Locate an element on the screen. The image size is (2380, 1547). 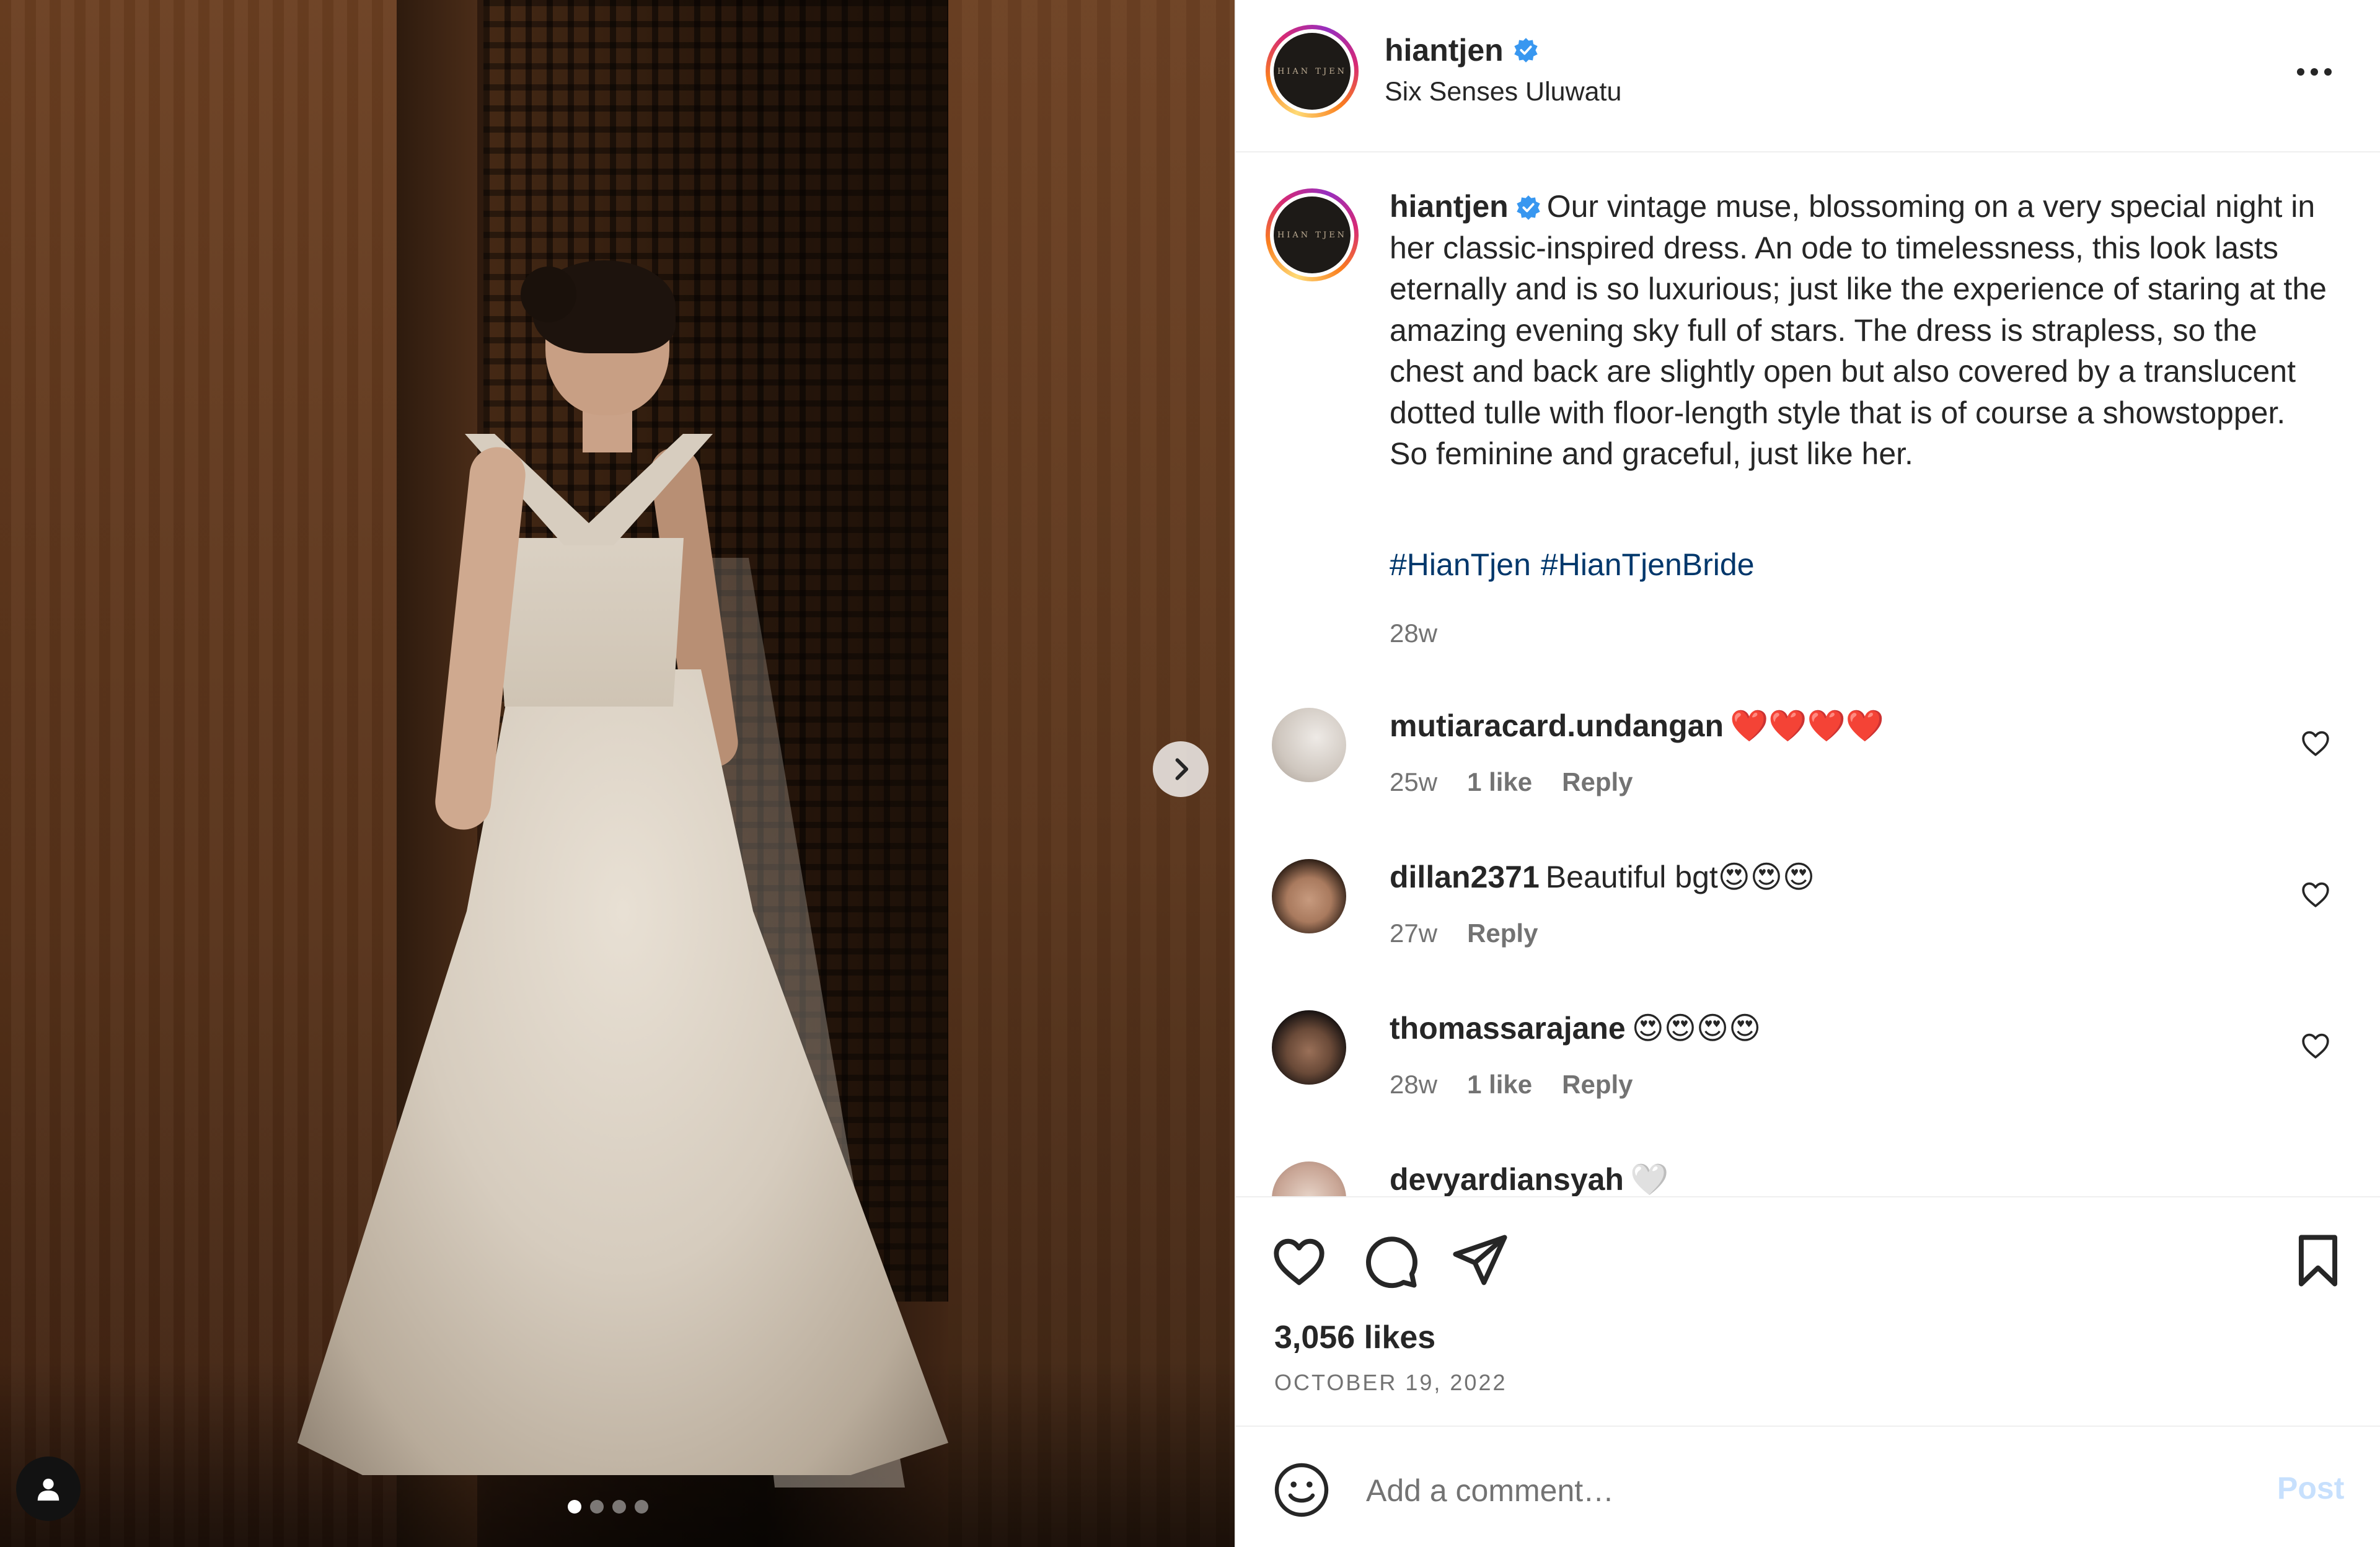
comment-body: dillan2371 Beautiful bgt😍😍😍 is located at coordinates (1602, 877).